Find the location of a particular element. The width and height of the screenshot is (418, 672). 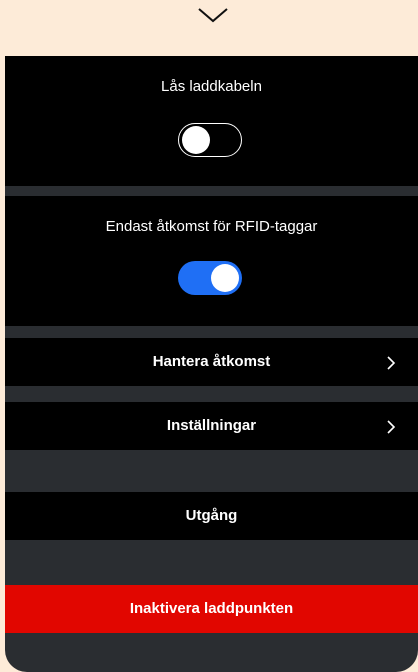

manage-access-label: Hantera åtkomst is located at coordinates (211, 361).